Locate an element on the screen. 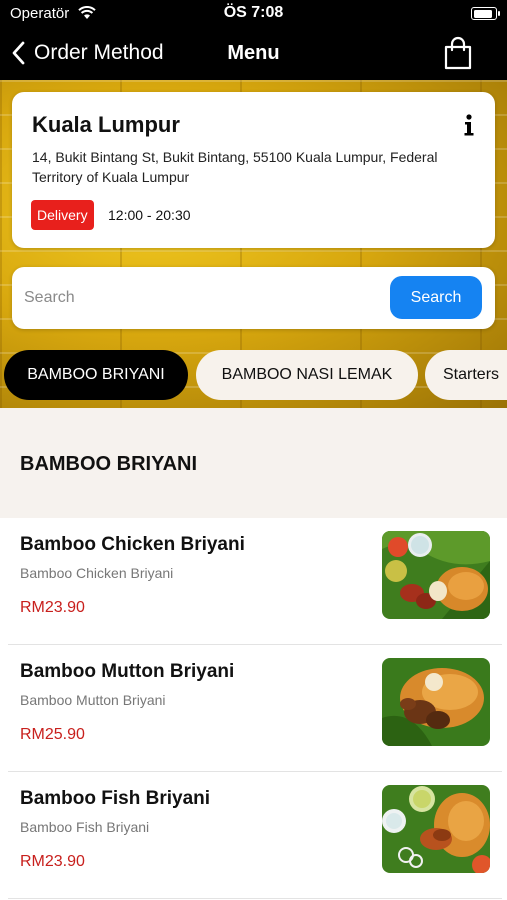 The image size is (507, 900). item-description: Bamboo Mutton Briyani is located at coordinates (93, 700).